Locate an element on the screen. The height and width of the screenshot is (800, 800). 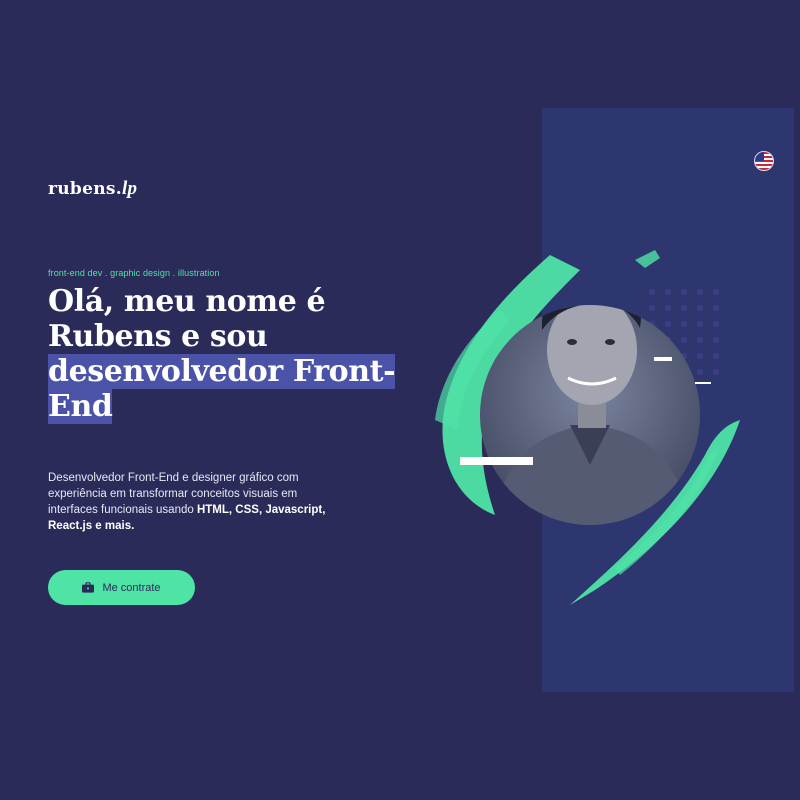
hire-me-label: Me contrate is located at coordinates (131, 587).